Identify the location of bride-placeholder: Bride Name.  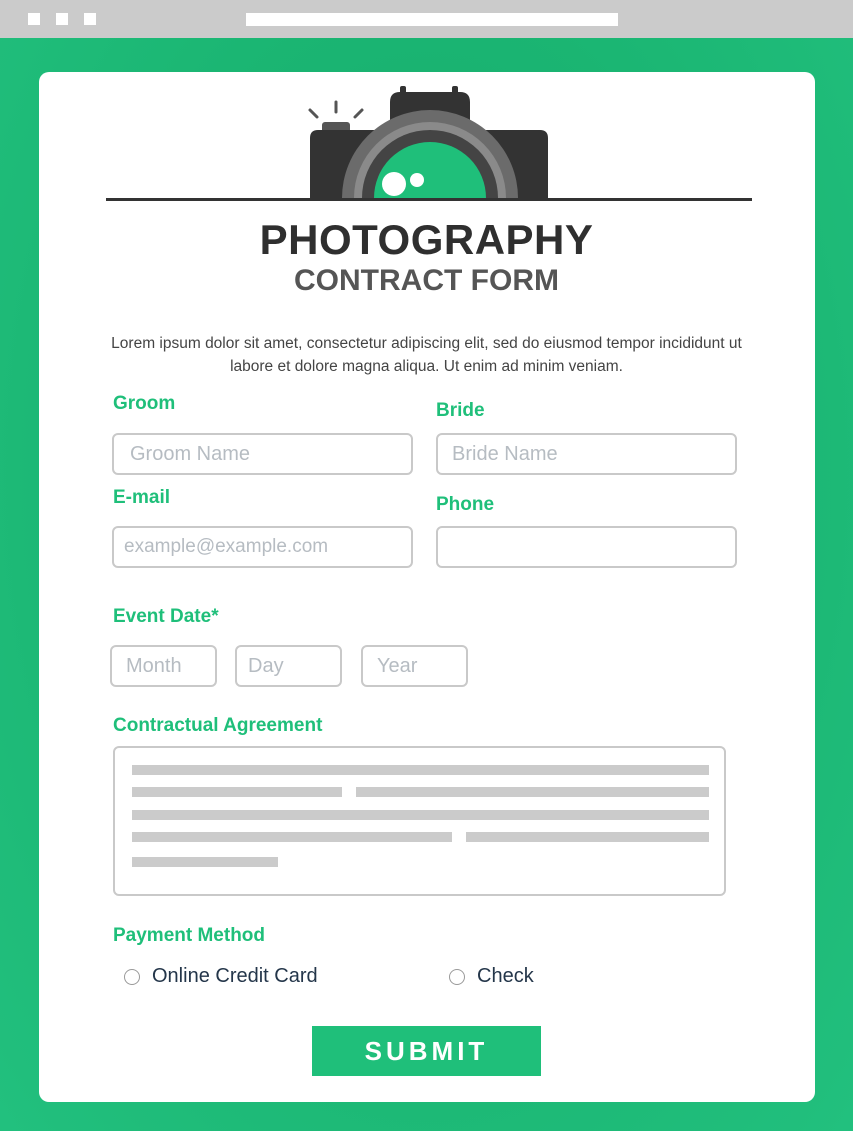
(505, 453).